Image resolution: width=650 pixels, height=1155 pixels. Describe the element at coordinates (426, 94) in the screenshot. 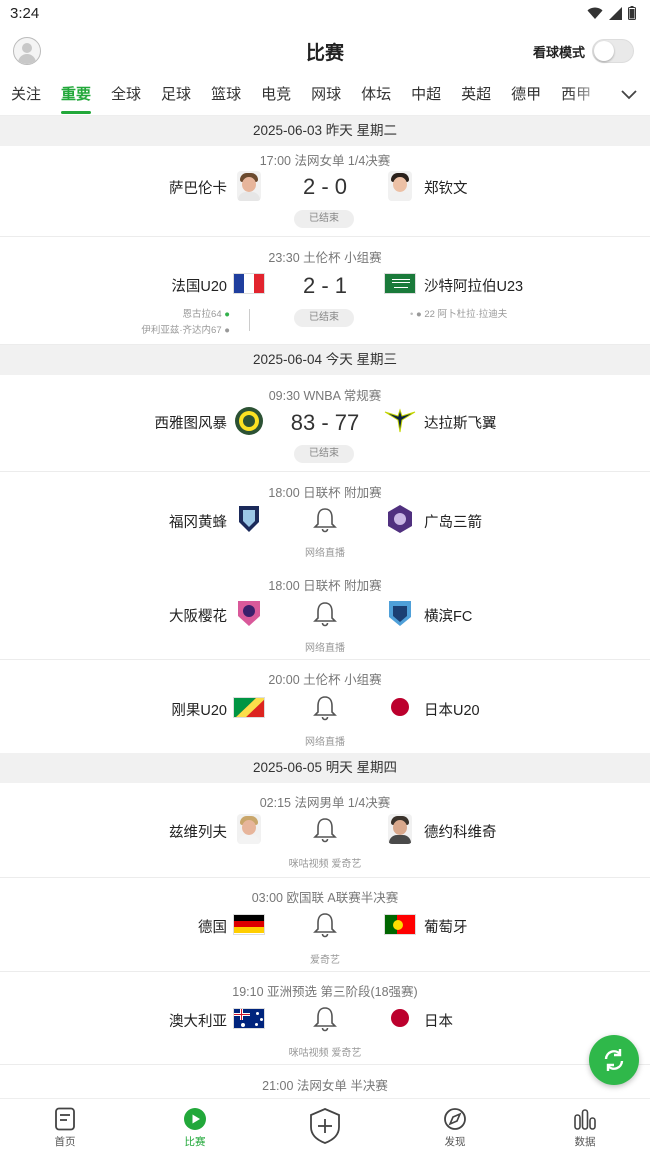

I see `tab-8: 中超` at that location.